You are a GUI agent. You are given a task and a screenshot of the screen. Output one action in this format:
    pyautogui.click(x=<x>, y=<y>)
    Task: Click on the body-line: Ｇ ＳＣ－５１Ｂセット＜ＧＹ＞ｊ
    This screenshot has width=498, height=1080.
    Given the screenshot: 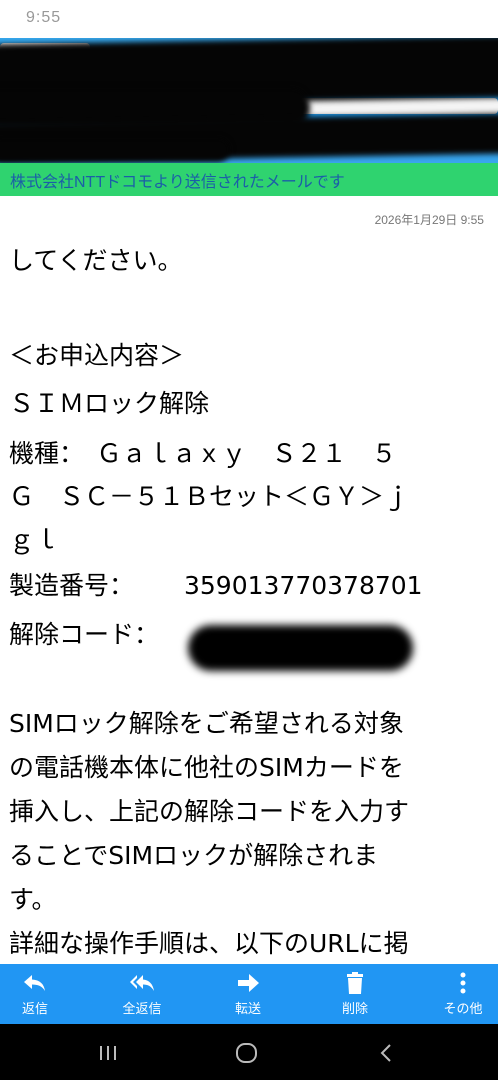 What is the action you would take?
    pyautogui.click(x=209, y=496)
    